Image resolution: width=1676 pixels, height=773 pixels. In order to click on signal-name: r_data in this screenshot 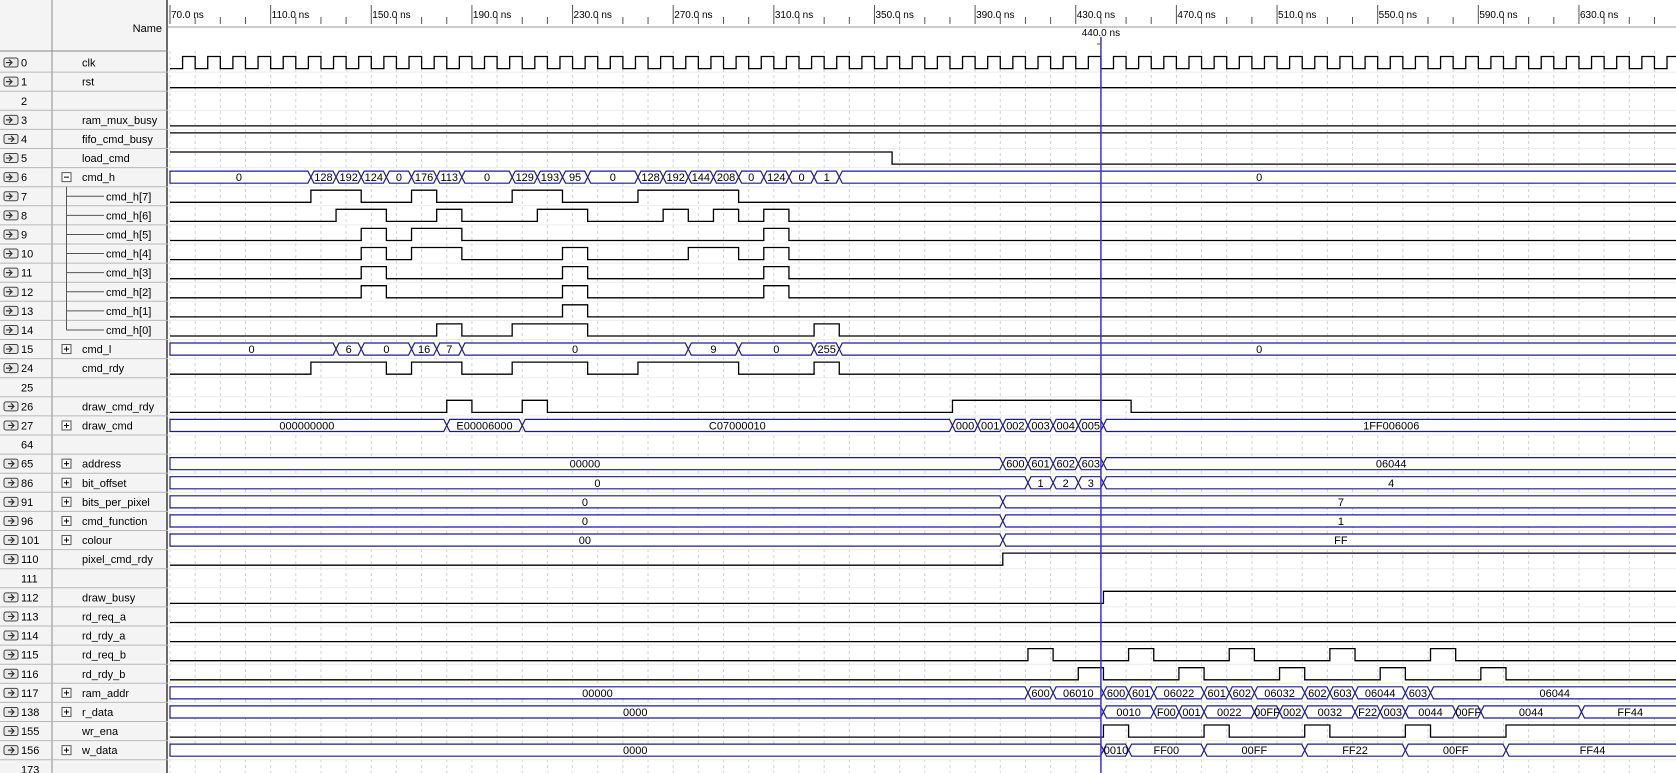, I will do `click(98, 713)`.